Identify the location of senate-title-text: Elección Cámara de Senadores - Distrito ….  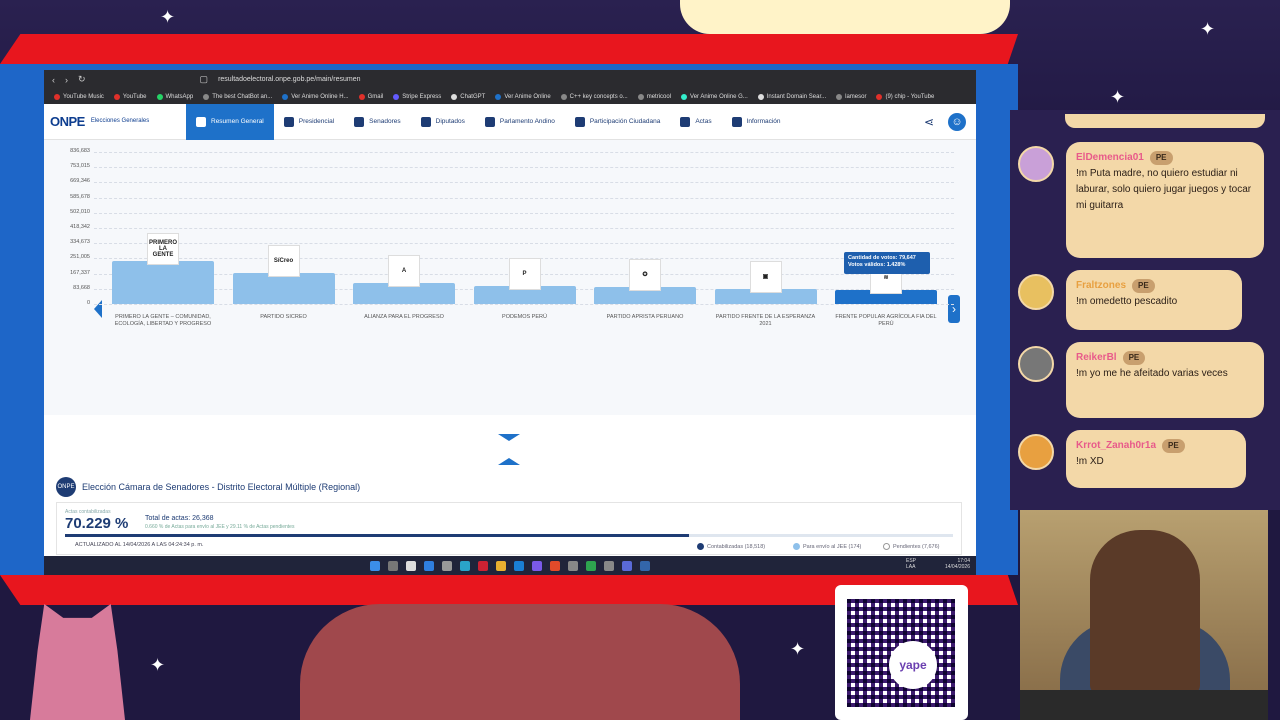
(221, 487).